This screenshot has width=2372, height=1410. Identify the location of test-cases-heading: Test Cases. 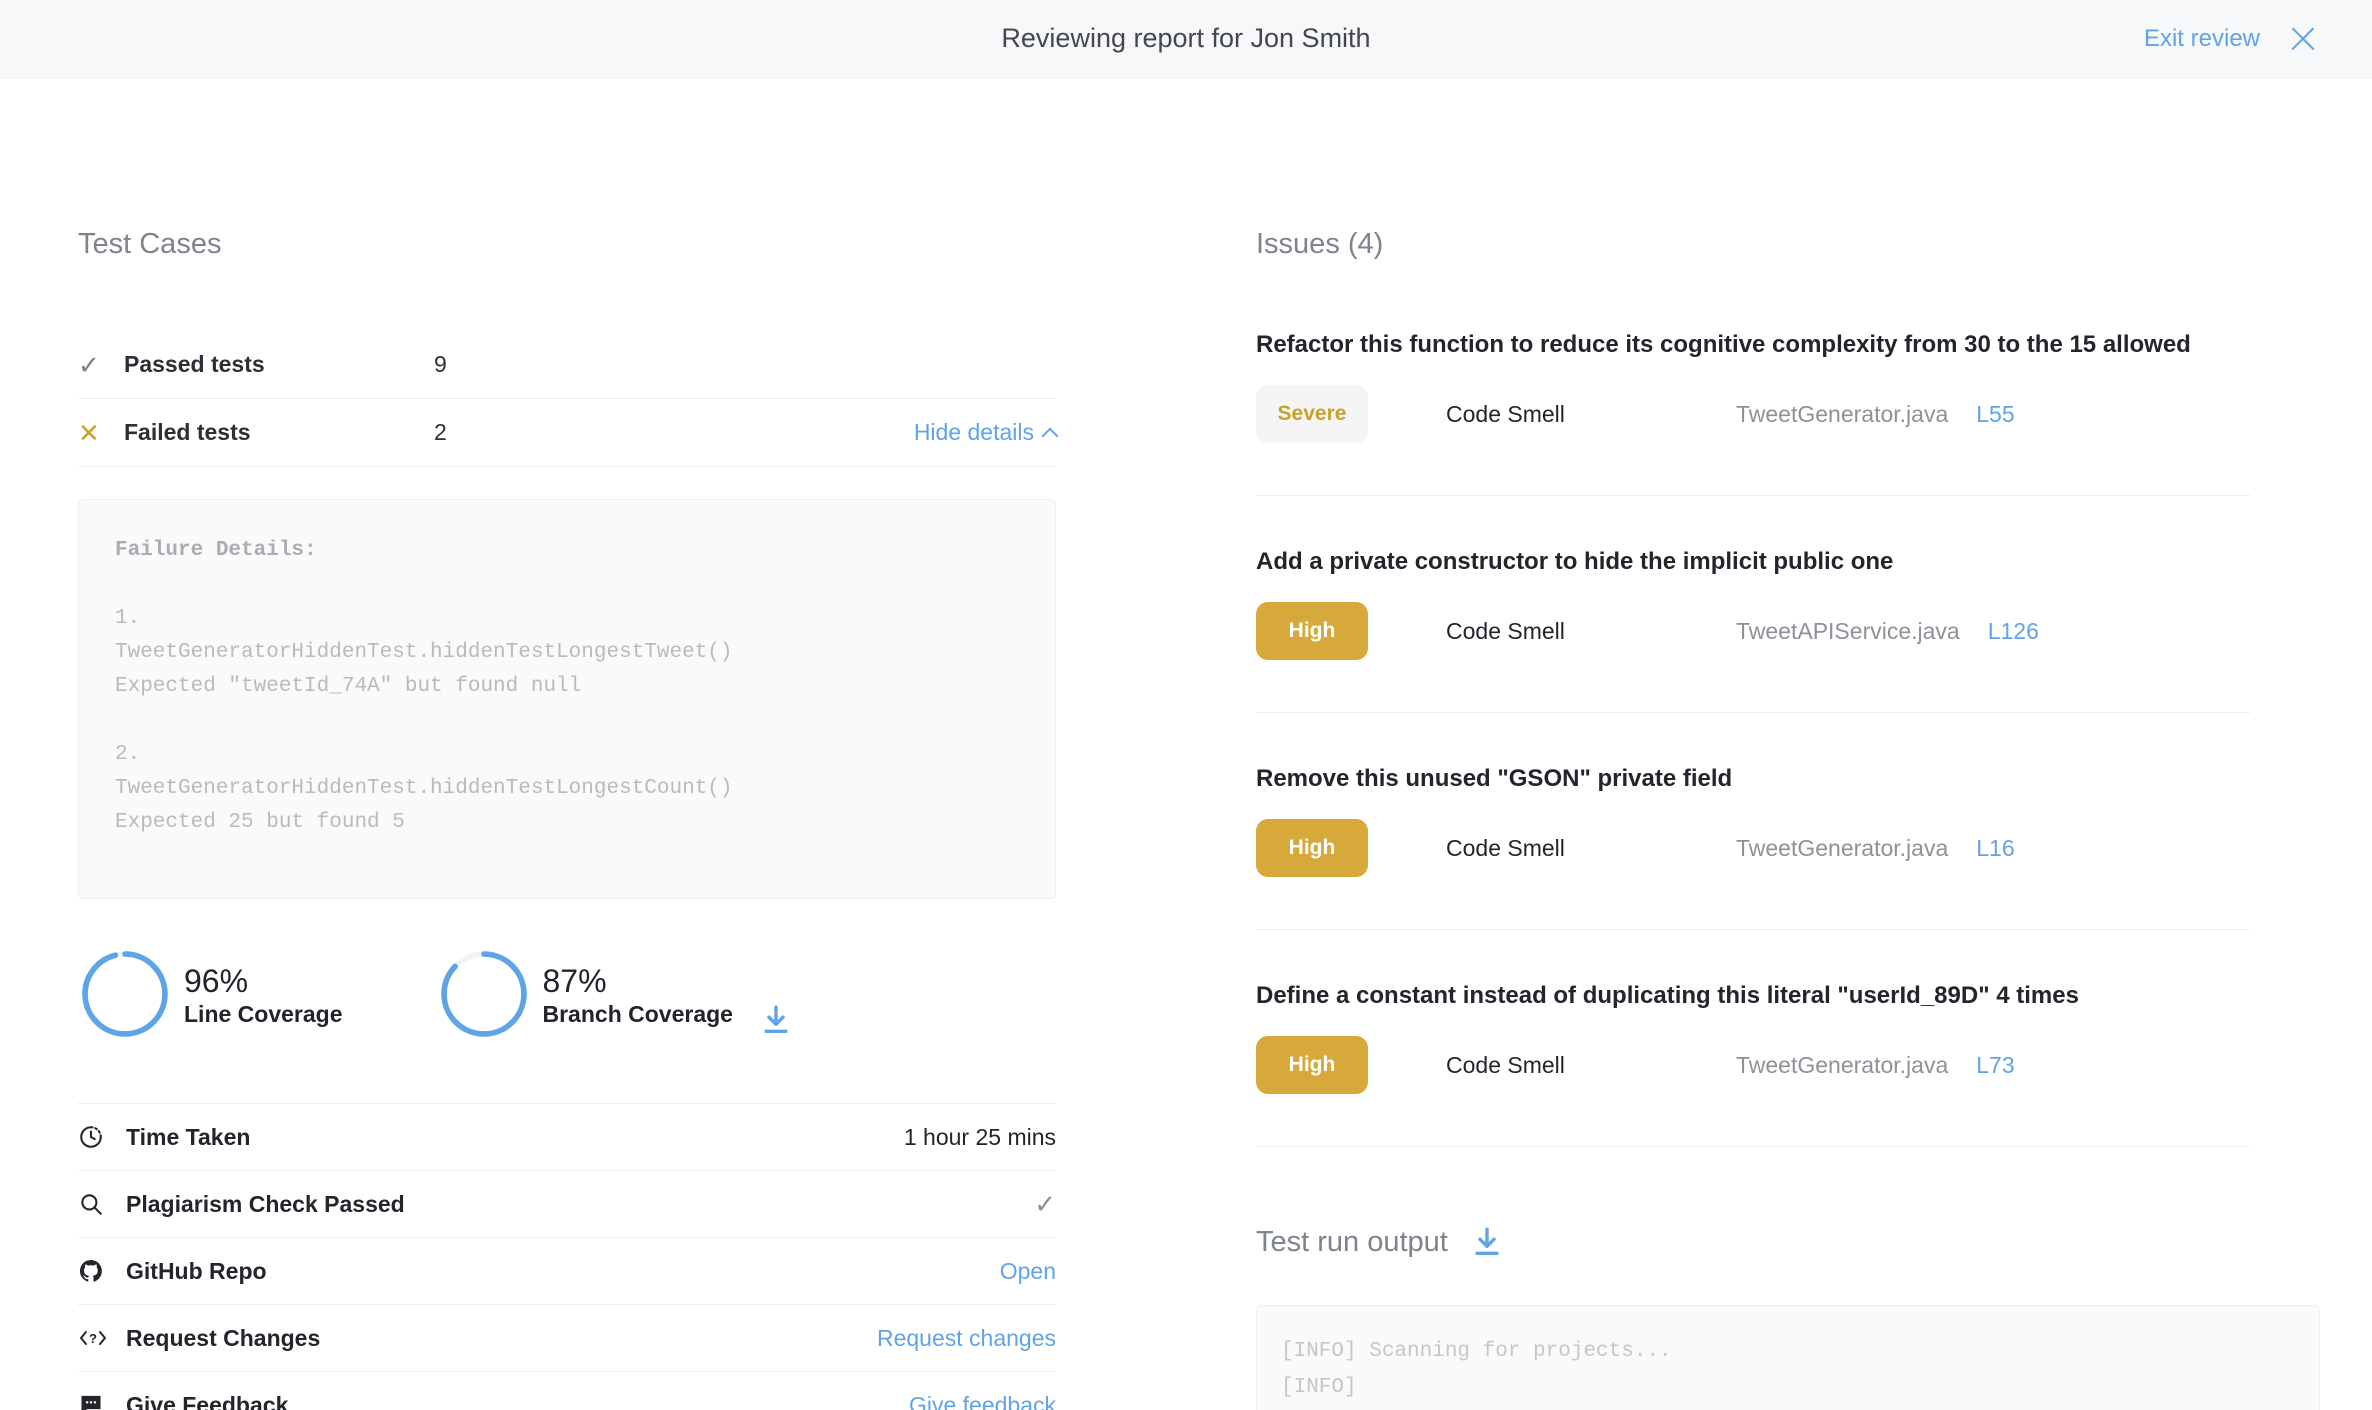
(150, 244).